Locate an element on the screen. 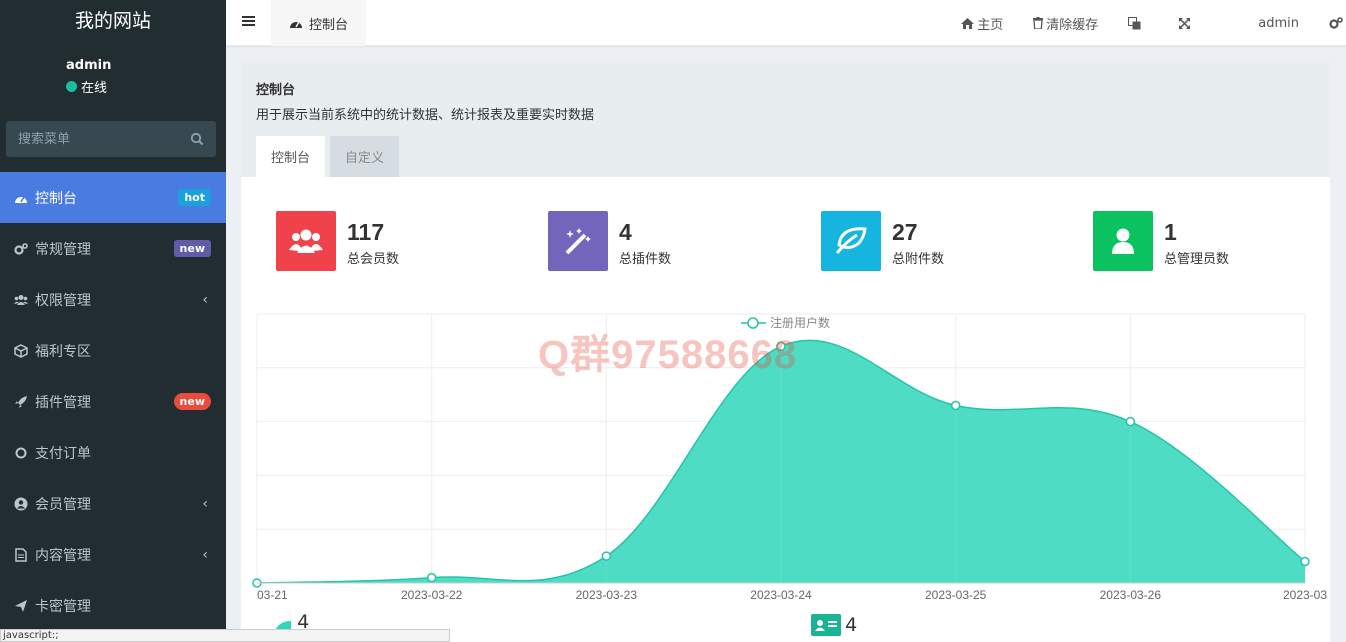 The image size is (1346, 642). stat-label: 总插件数 is located at coordinates (645, 259).